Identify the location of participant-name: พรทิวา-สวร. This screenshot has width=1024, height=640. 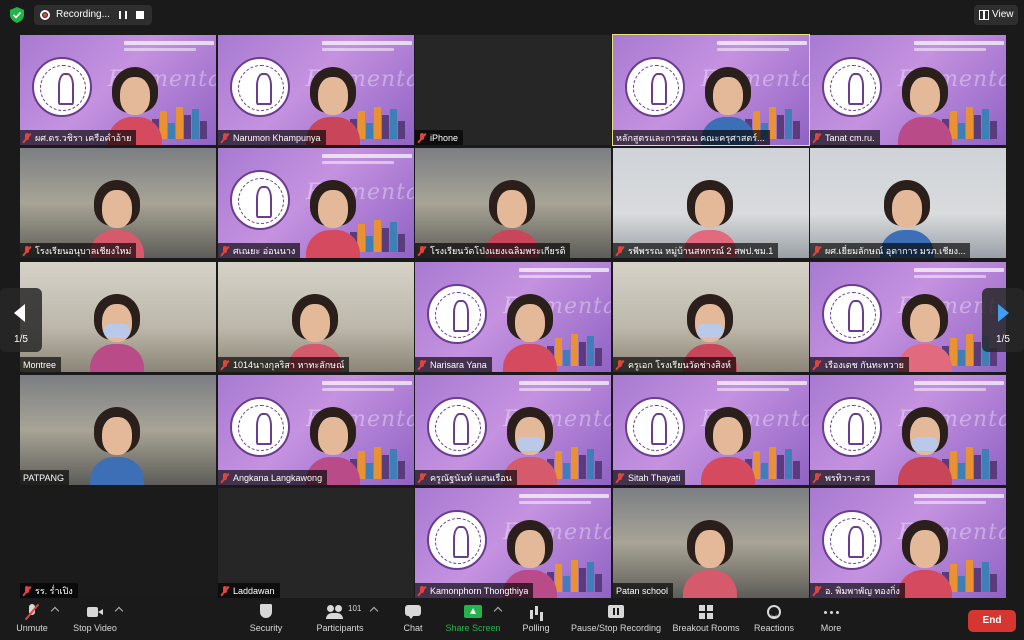
(848, 477).